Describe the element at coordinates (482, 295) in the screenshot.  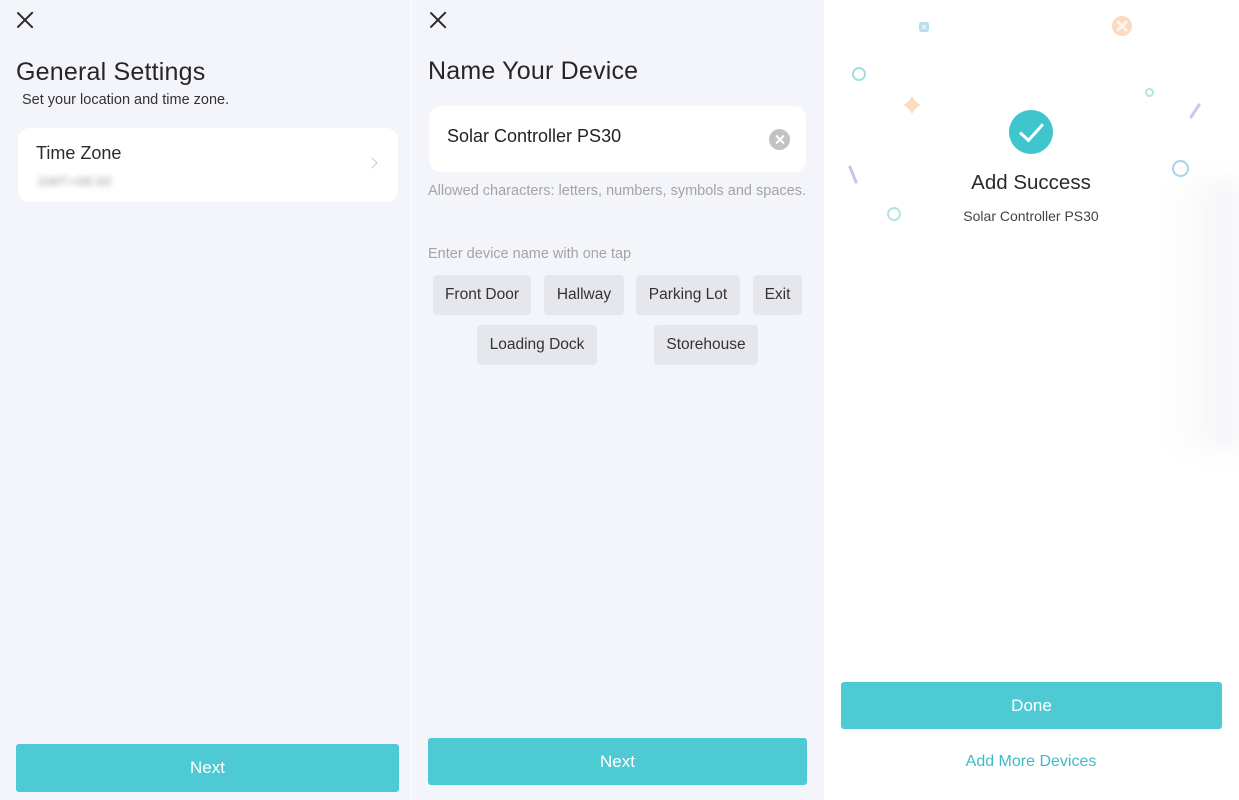
I see `suggestion-chip: Front Door` at that location.